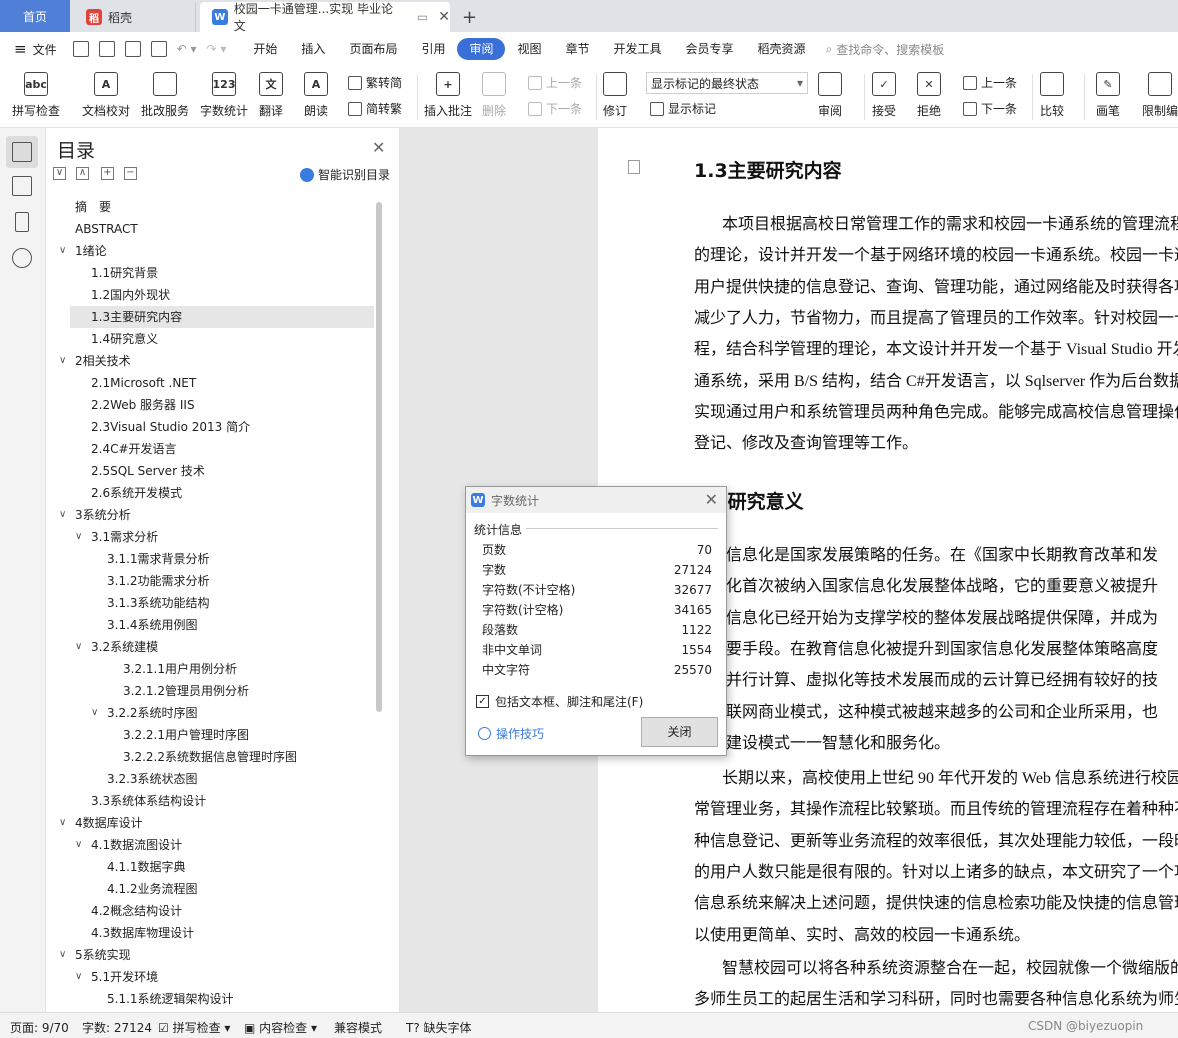 The image size is (1178, 1038). I want to click on toc-item: 3.1.3系统功能结构, so click(211, 603).